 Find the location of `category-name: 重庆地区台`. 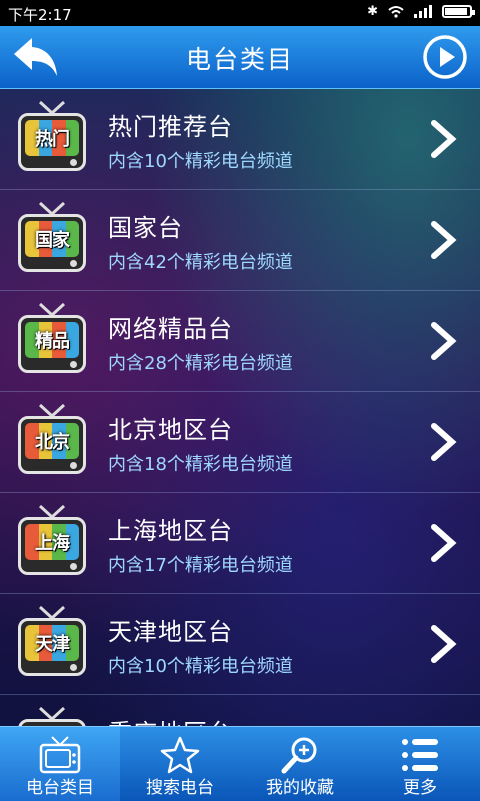

category-name: 重庆地区台 is located at coordinates (170, 719).